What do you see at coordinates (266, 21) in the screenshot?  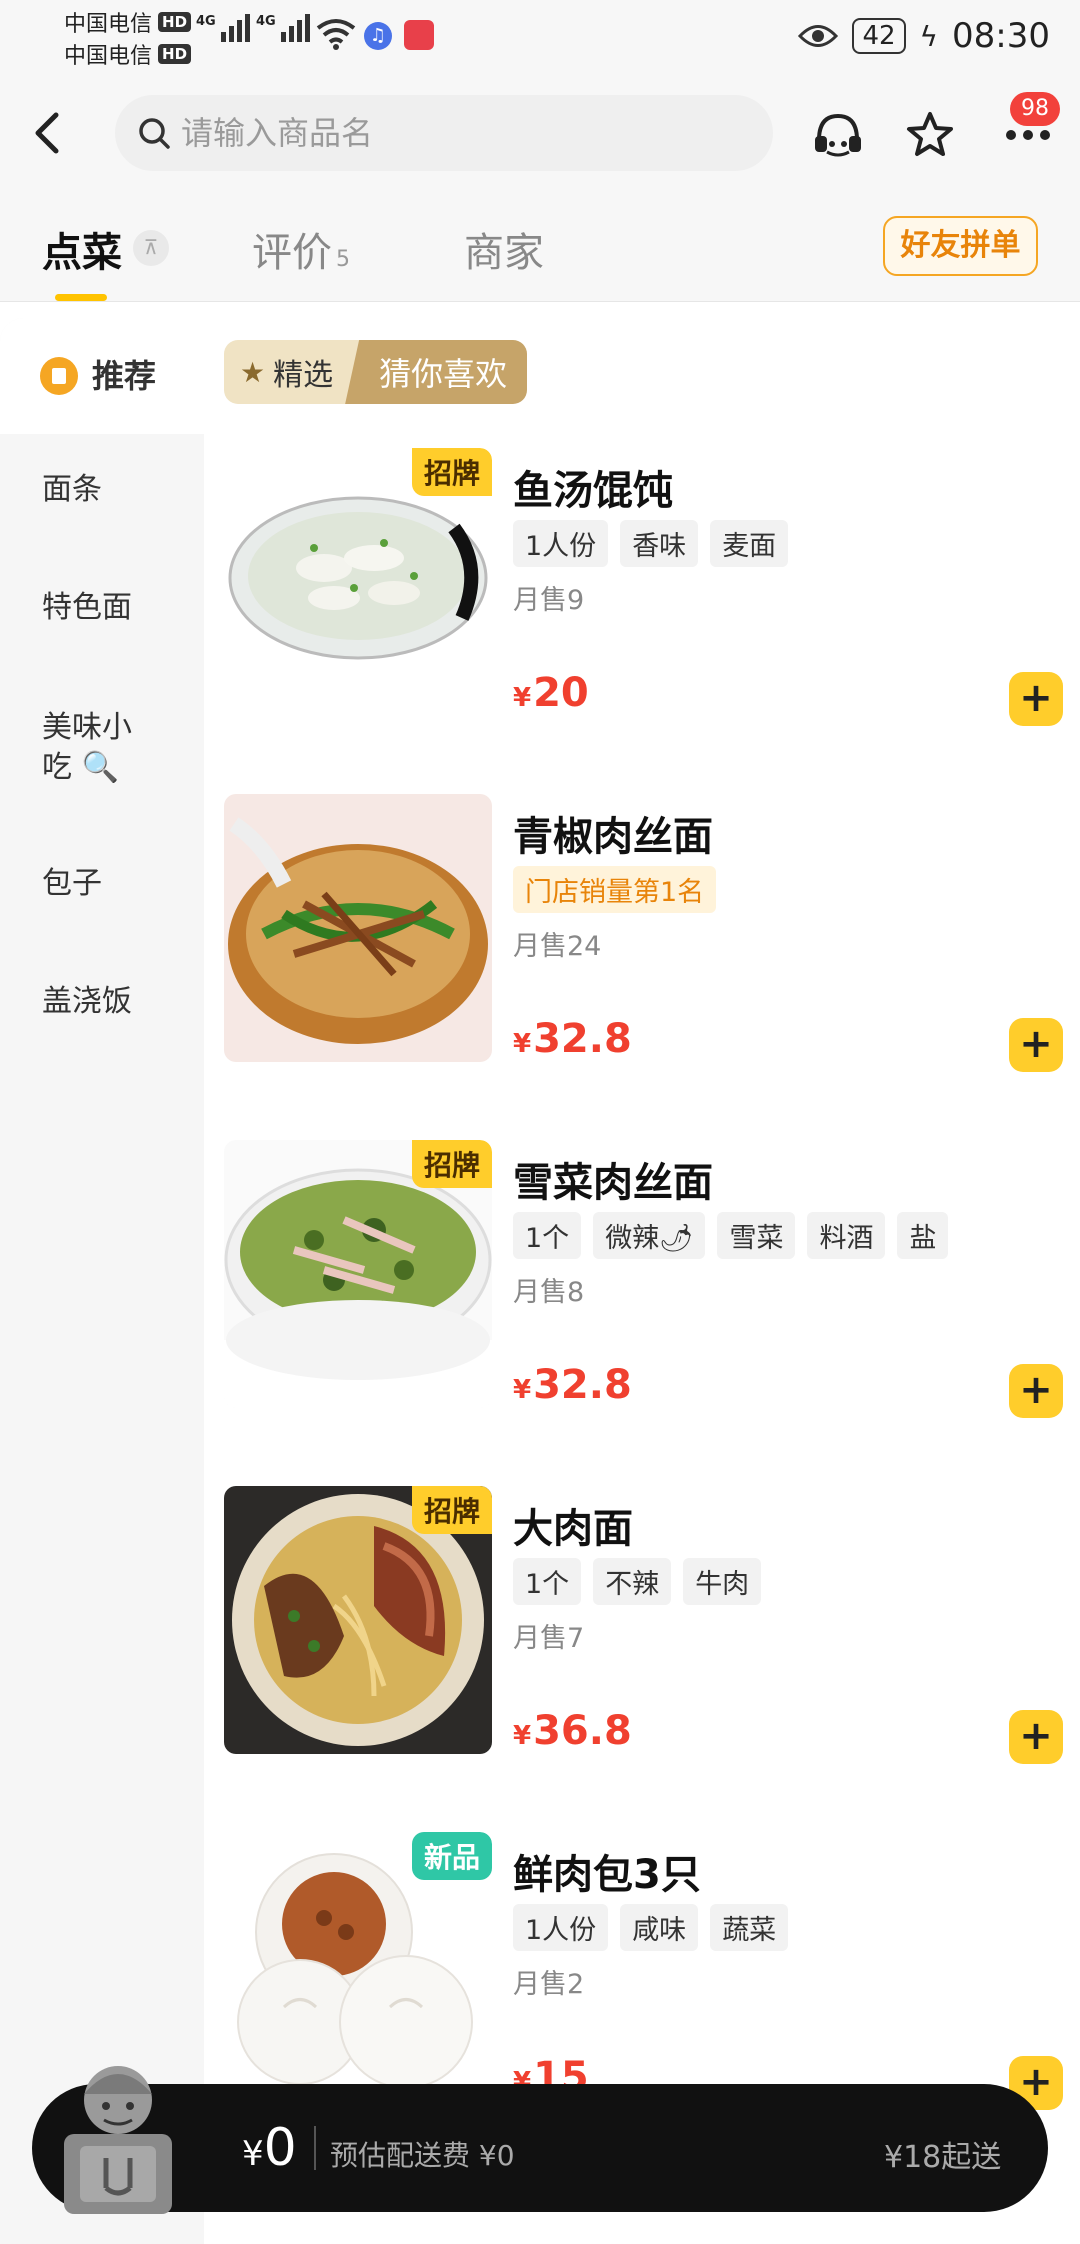 I see `network-type: 4G` at bounding box center [266, 21].